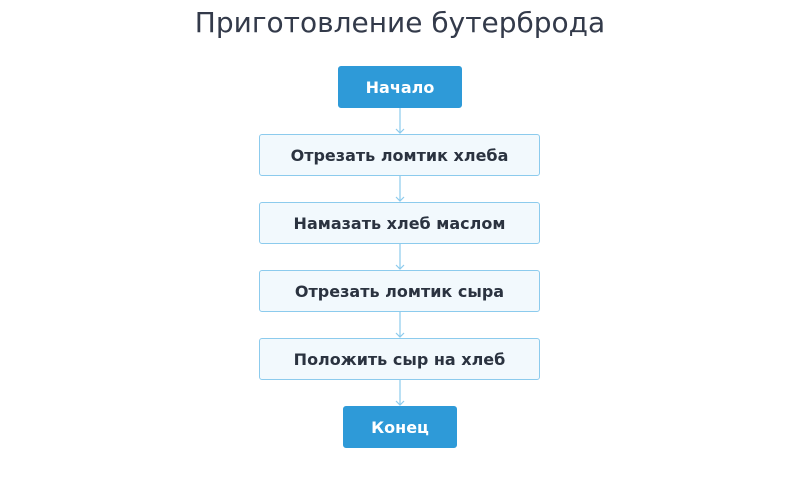  Describe the element at coordinates (399, 359) in the screenshot. I see `node-cheese-on-bread: Положить сыр на хлеб` at that location.